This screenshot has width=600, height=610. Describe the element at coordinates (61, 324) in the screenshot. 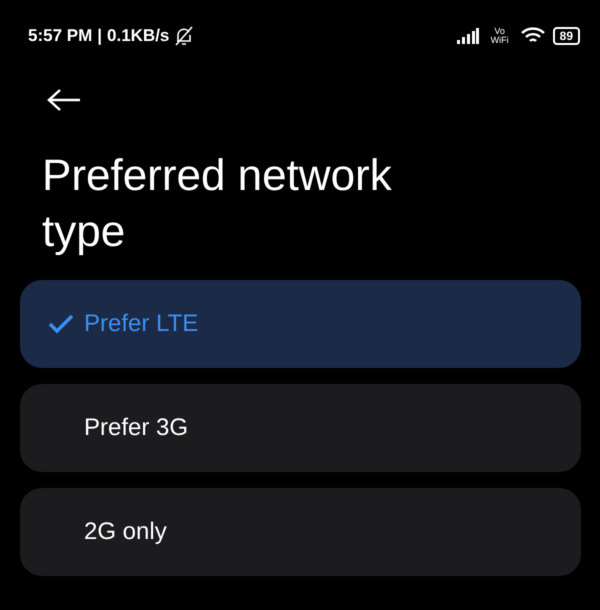

I see `check-icon` at that location.